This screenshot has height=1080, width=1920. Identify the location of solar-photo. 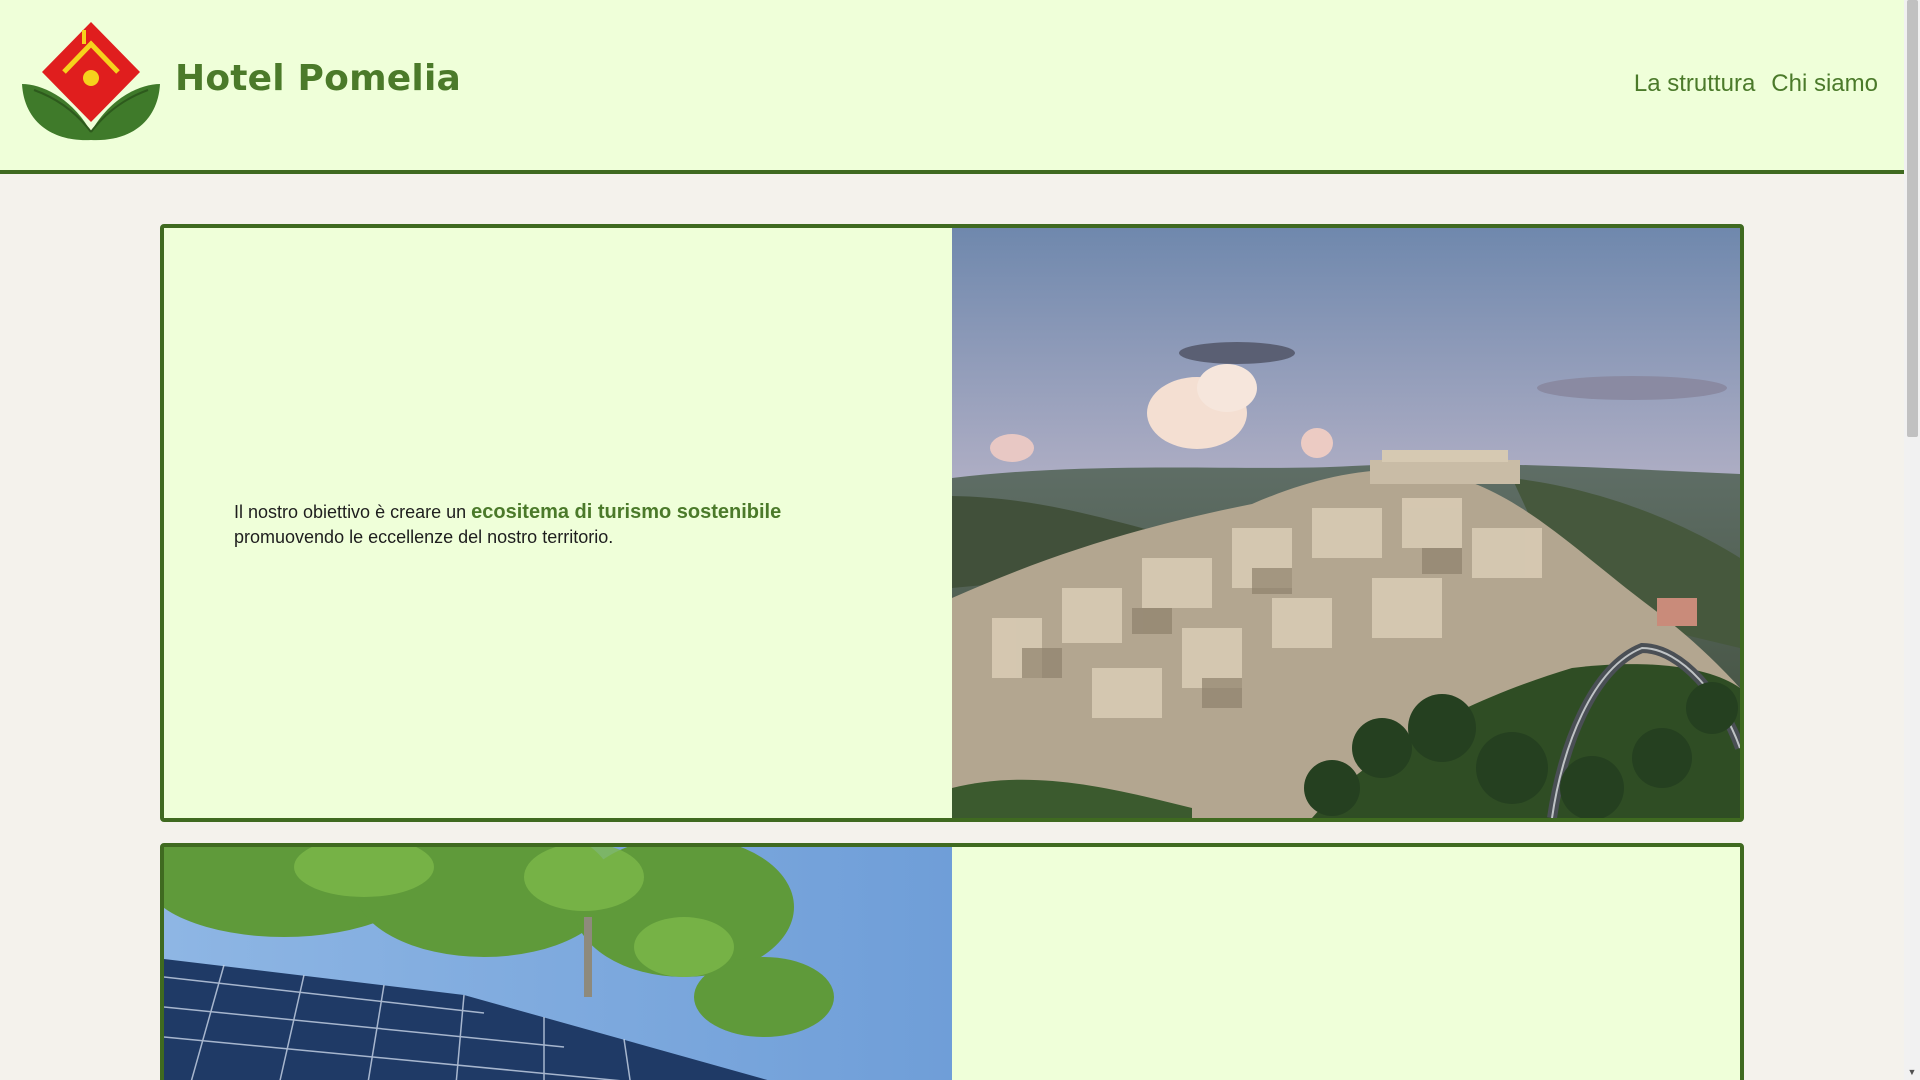
(558, 963).